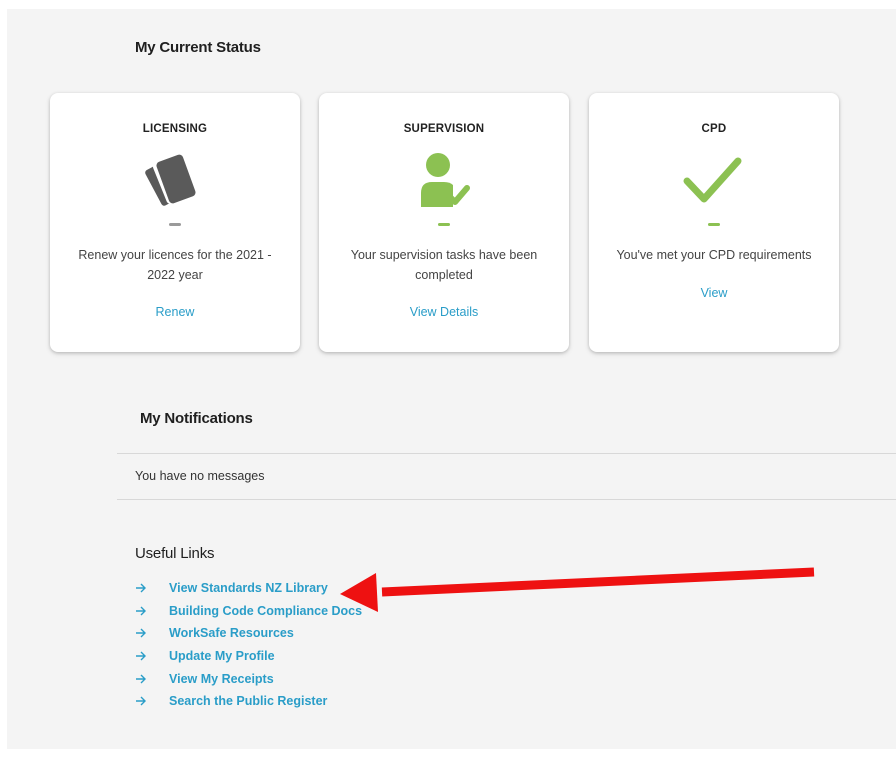 Image resolution: width=896 pixels, height=758 pixels. I want to click on link-label: View My Receipts, so click(221, 679).